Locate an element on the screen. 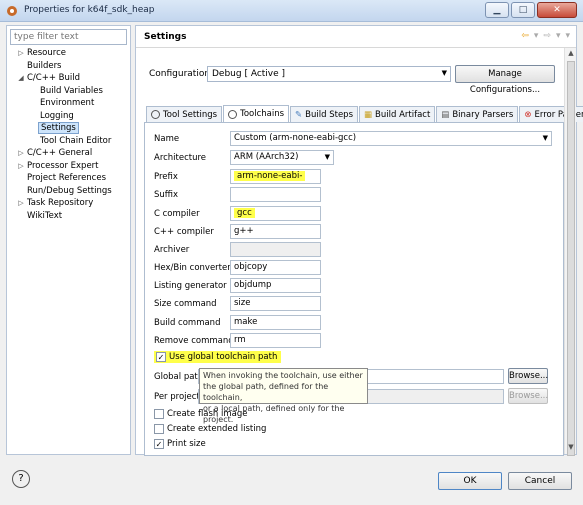 This screenshot has width=583, height=505. name-label: Name is located at coordinates (167, 139).